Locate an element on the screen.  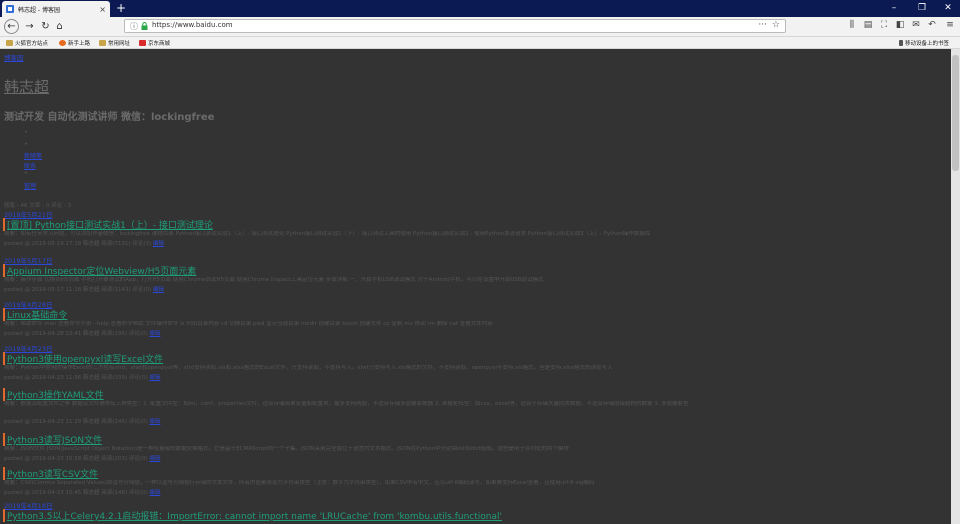
info-icon: ⓘ is located at coordinates (134, 26).